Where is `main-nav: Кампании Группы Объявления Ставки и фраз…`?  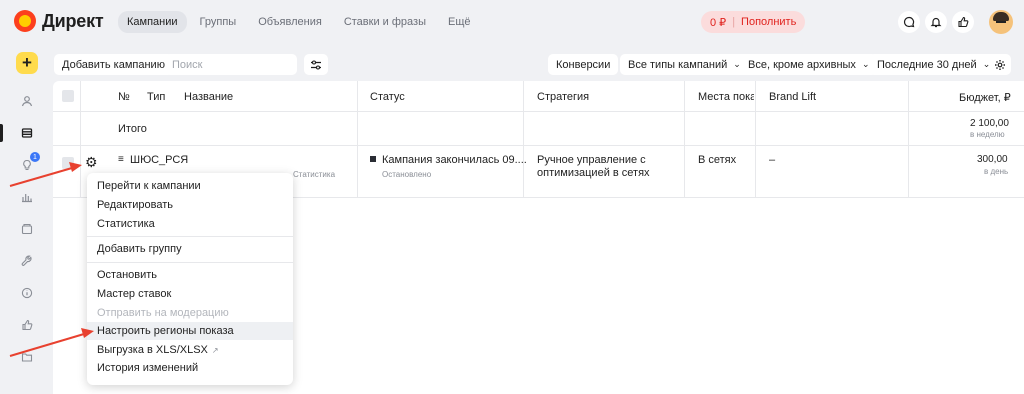 main-nav: Кампании Группы Объявления Ставки и фраз… is located at coordinates (299, 22).